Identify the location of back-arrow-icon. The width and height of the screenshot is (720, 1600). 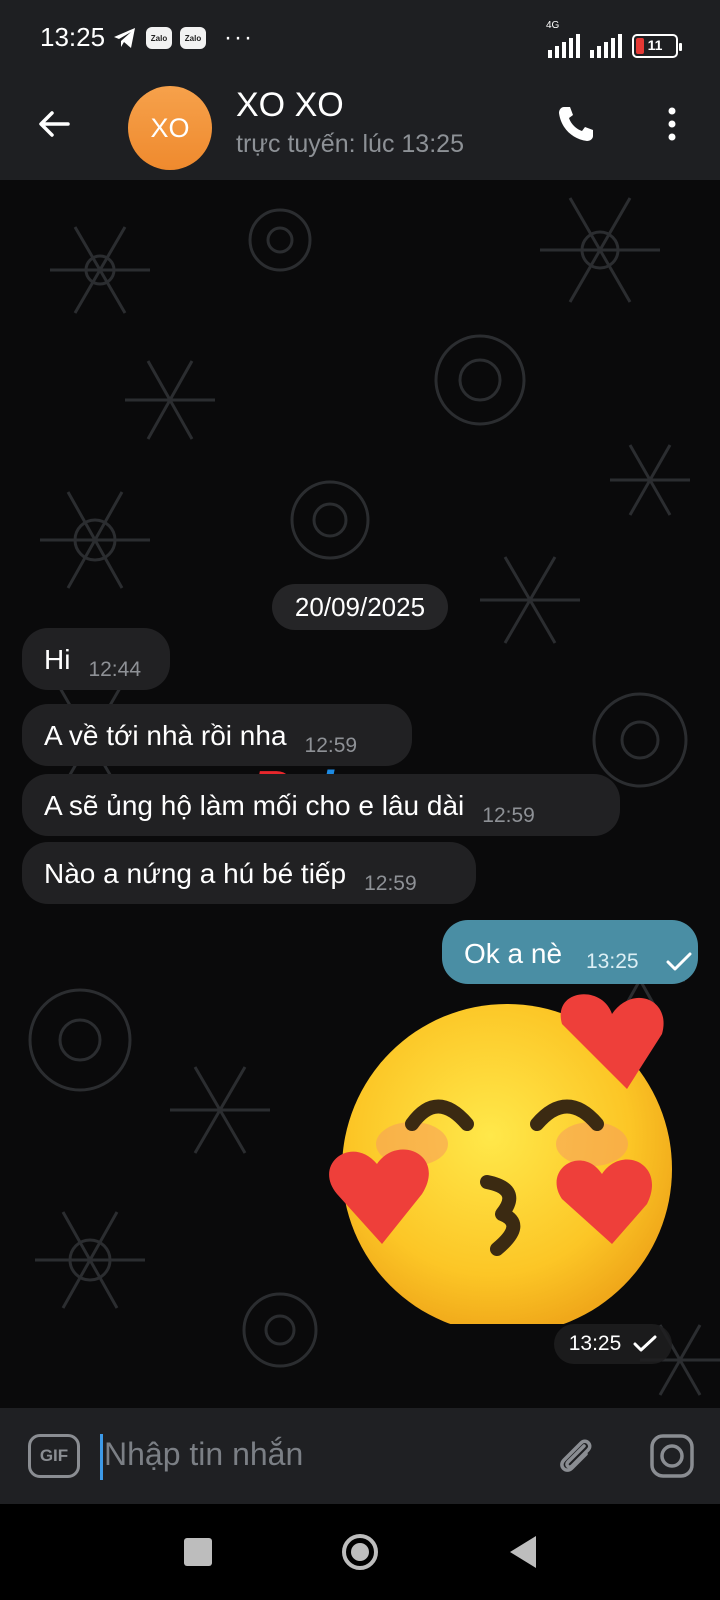
(54, 124).